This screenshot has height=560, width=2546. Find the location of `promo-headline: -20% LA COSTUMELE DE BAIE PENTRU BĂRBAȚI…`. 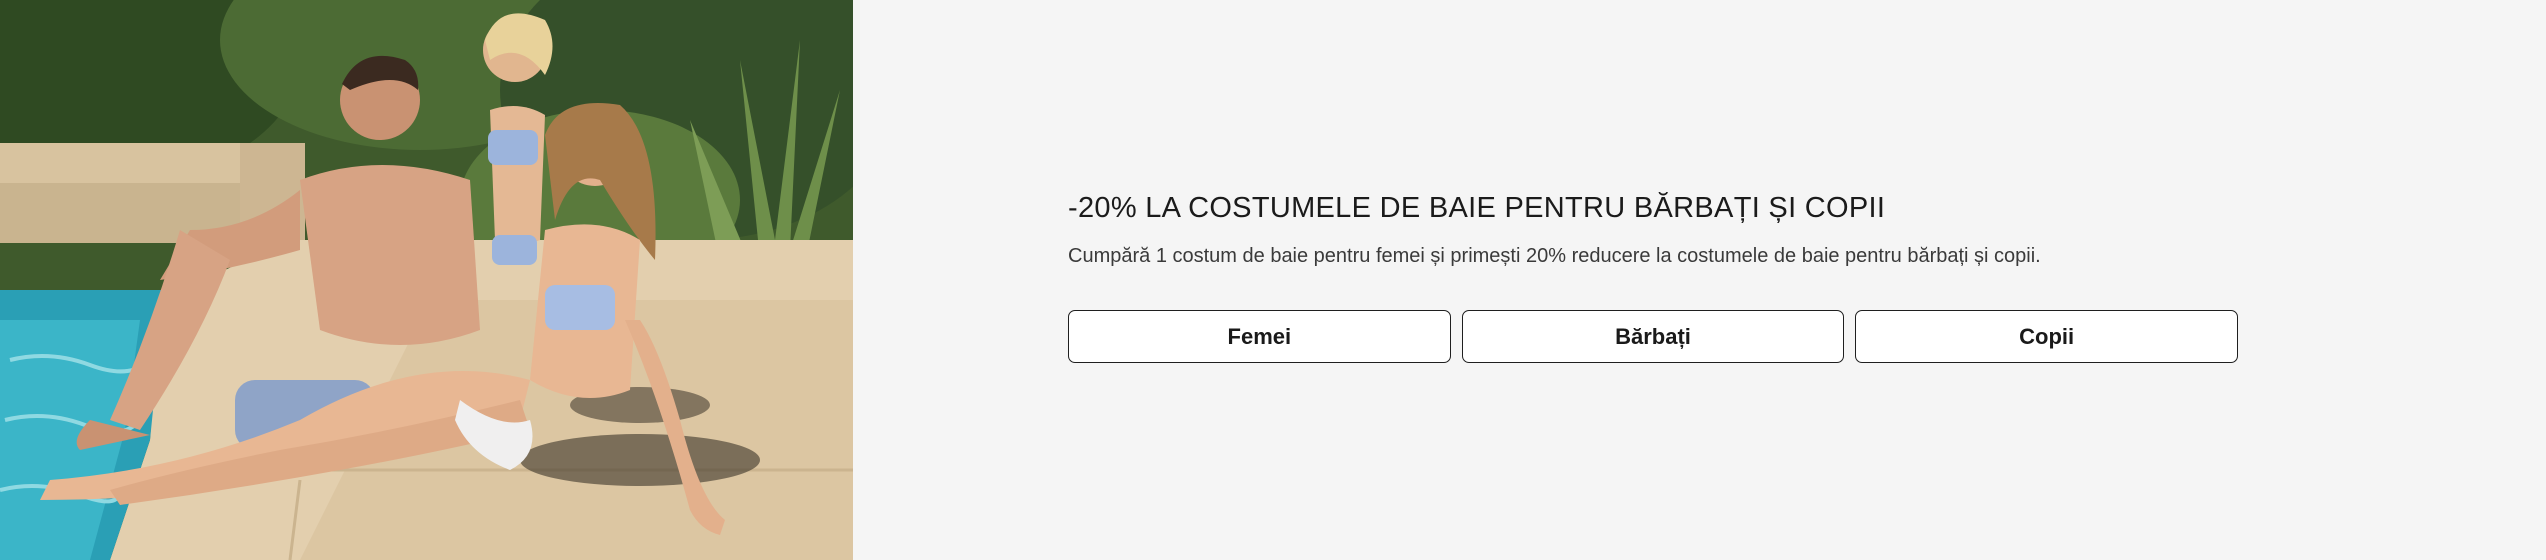

promo-headline: -20% LA COSTUMELE DE BAIE PENTRU BĂRBAȚI… is located at coordinates (1477, 208).